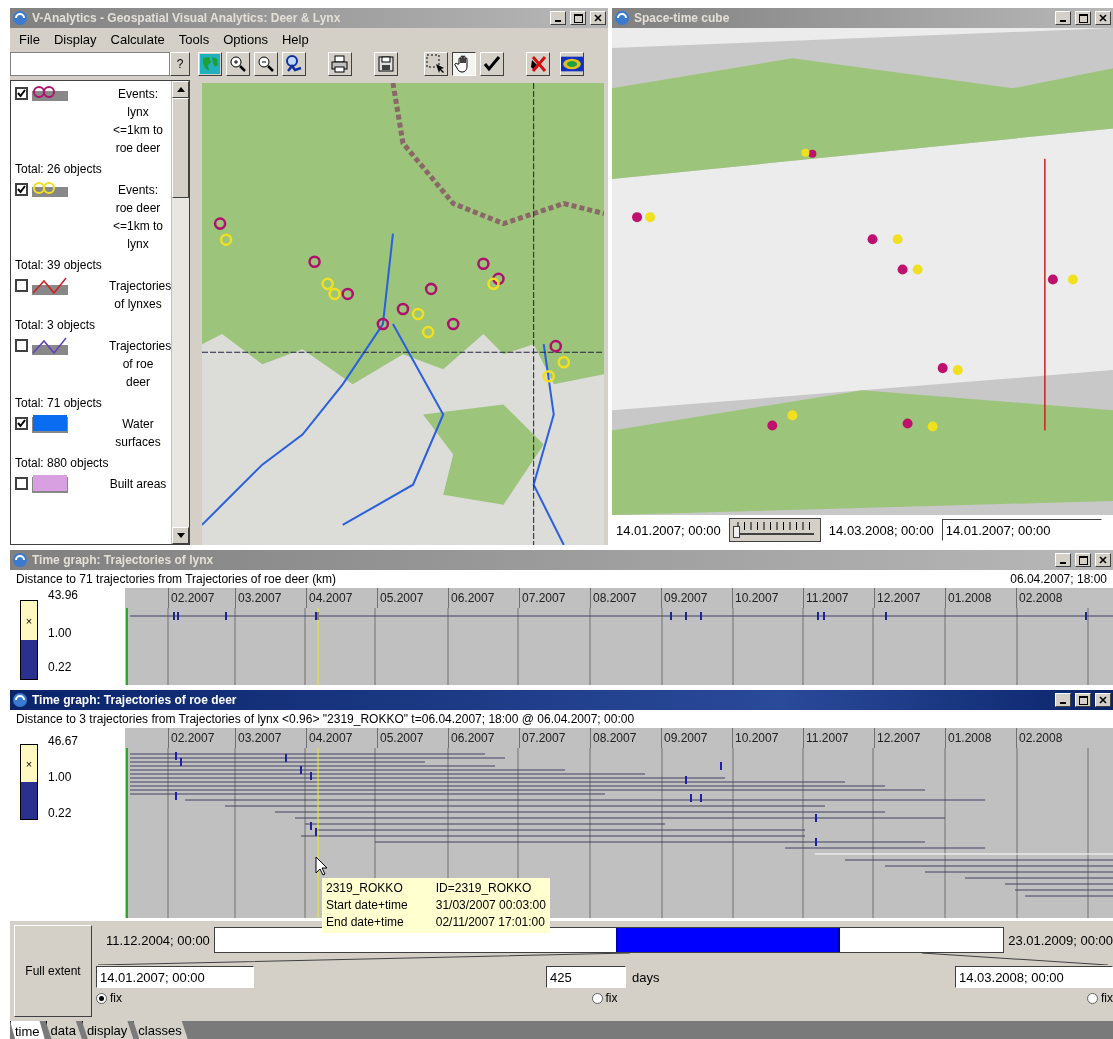 The image size is (1113, 1039). Describe the element at coordinates (774, 530) in the screenshot. I see `time-slider` at that location.